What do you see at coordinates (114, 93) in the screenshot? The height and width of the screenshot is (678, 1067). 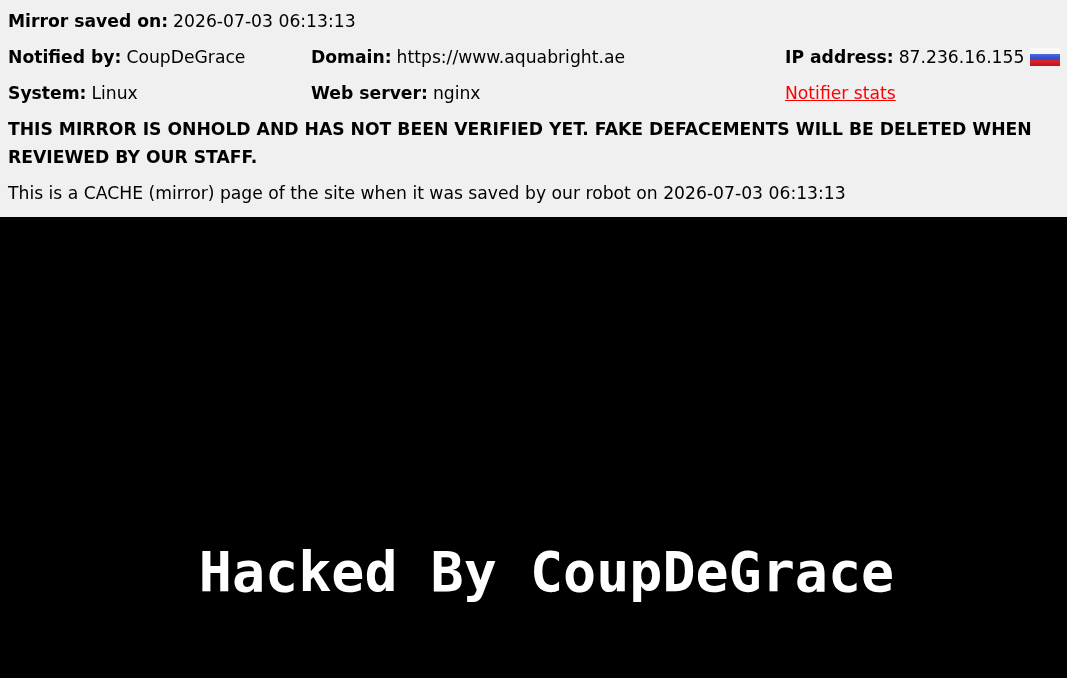 I see `field-value: Linux` at bounding box center [114, 93].